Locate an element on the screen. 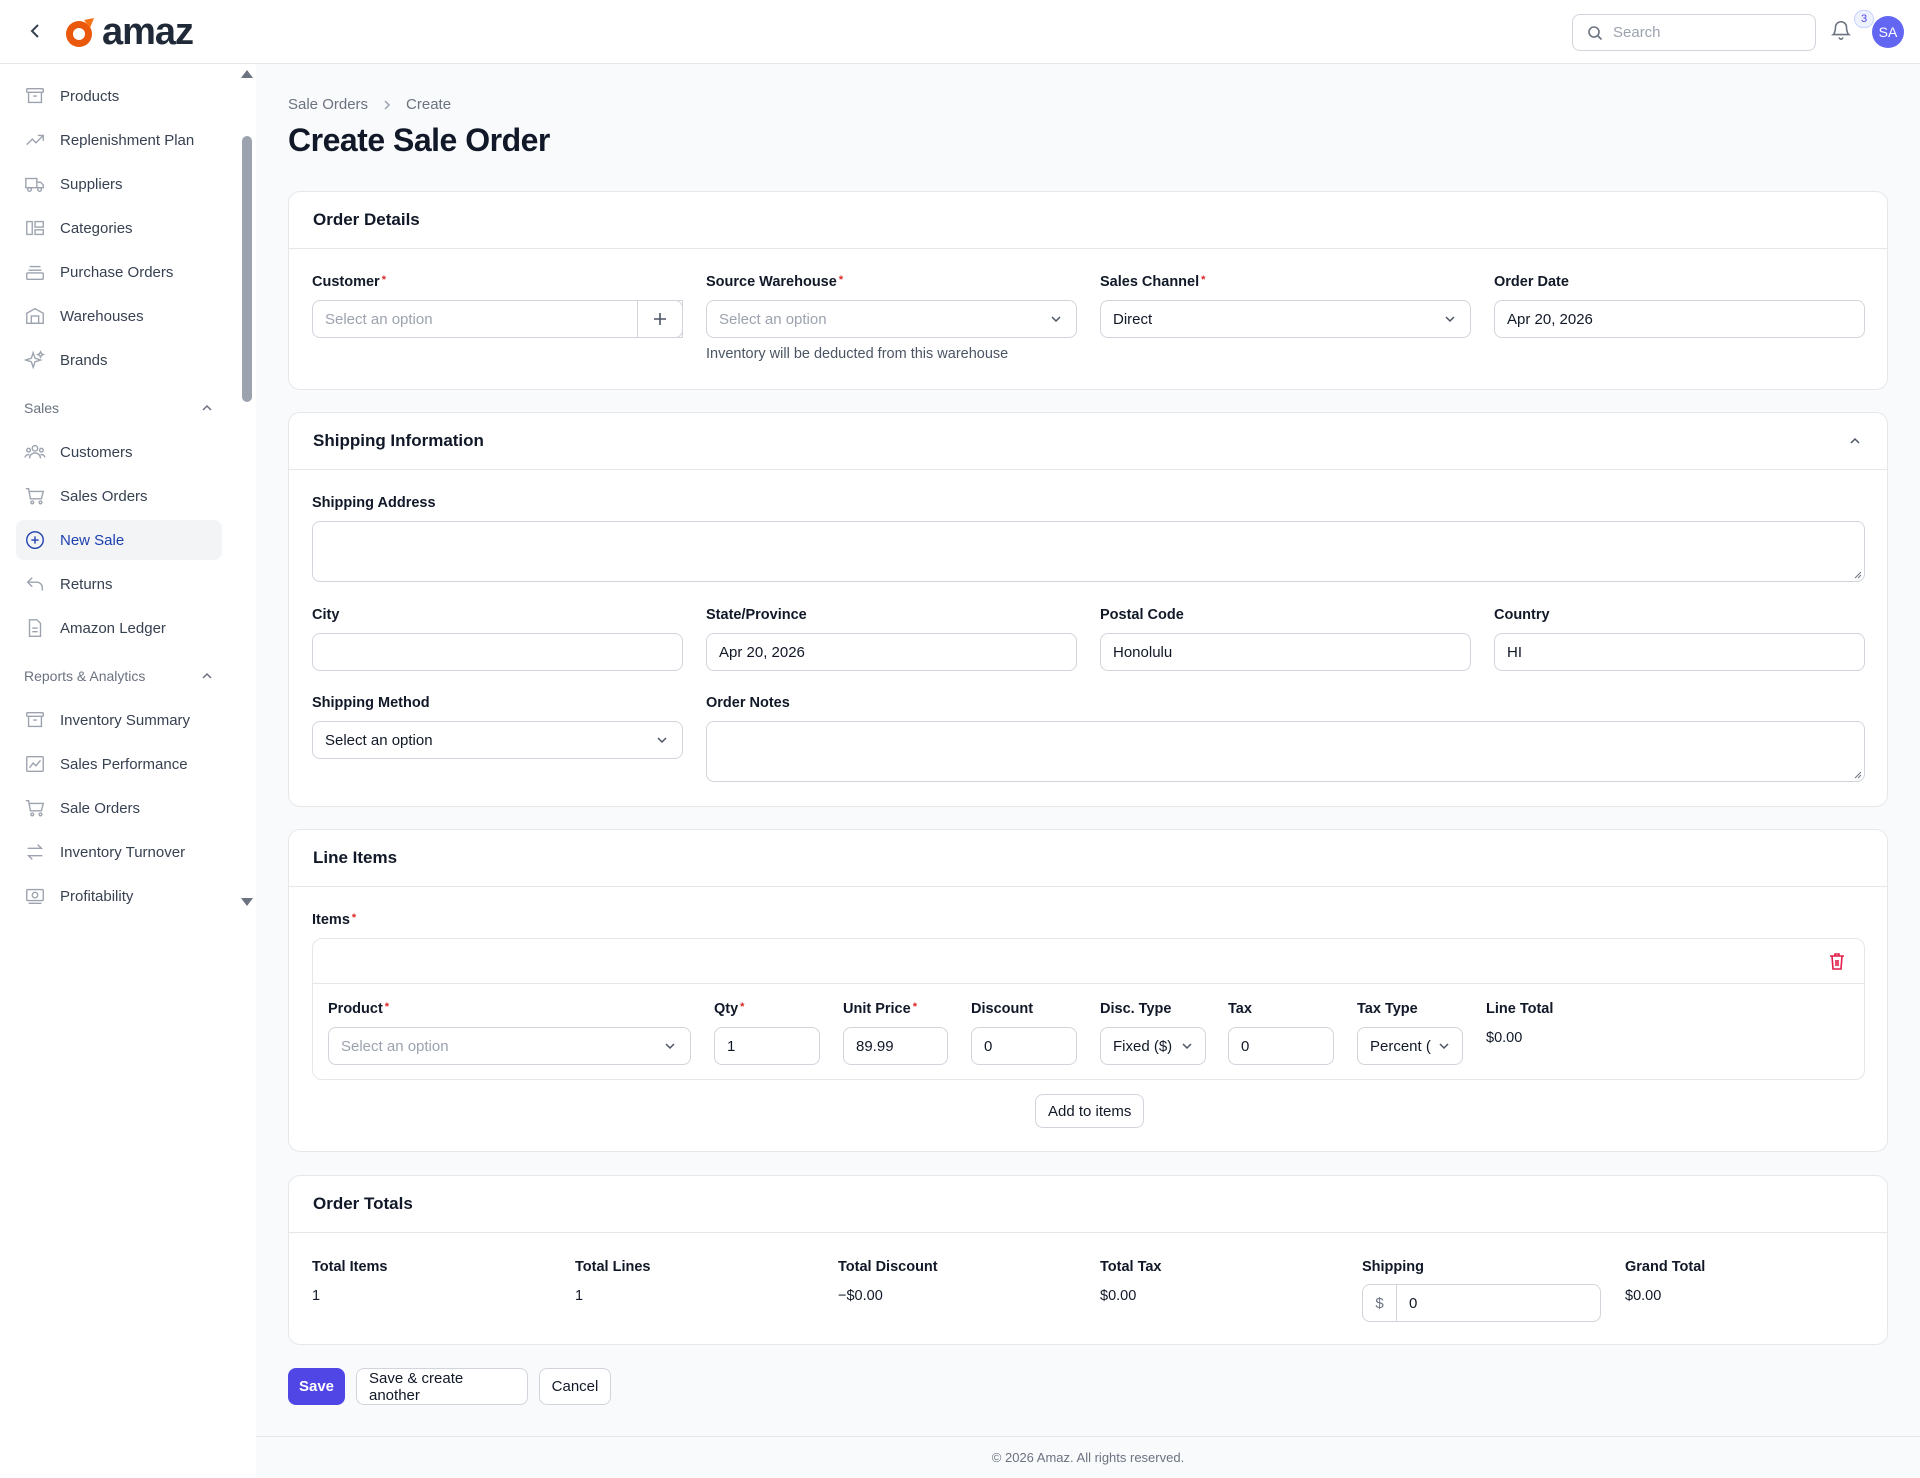 The height and width of the screenshot is (1478, 1920). top-bar: amaz Search 3 SA is located at coordinates (960, 32).